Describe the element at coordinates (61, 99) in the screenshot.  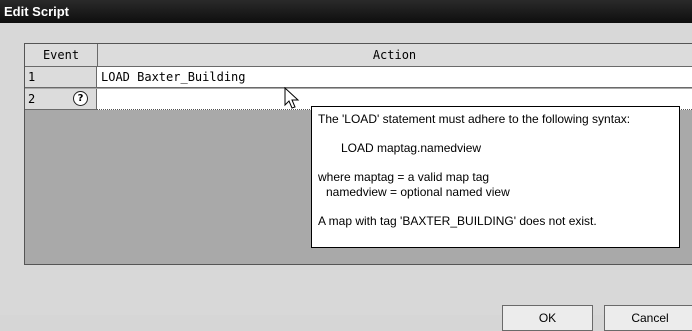
I see `event-cell: 2 ?` at that location.